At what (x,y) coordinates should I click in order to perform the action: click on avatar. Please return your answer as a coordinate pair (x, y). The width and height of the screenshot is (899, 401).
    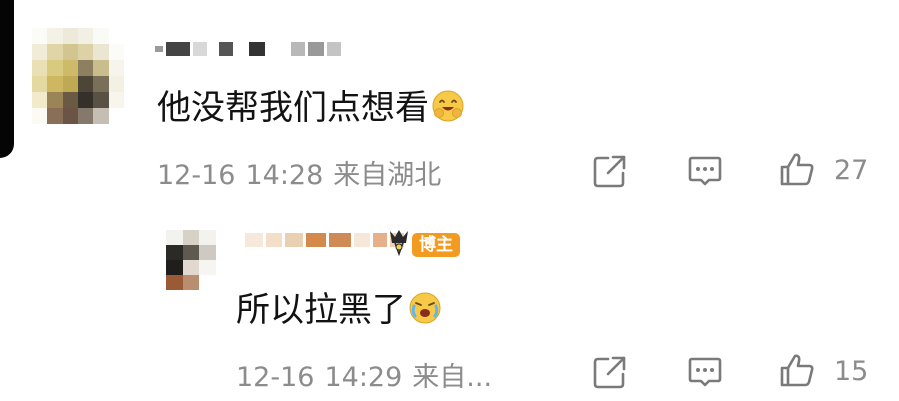
    Looking at the image, I should click on (78, 76).